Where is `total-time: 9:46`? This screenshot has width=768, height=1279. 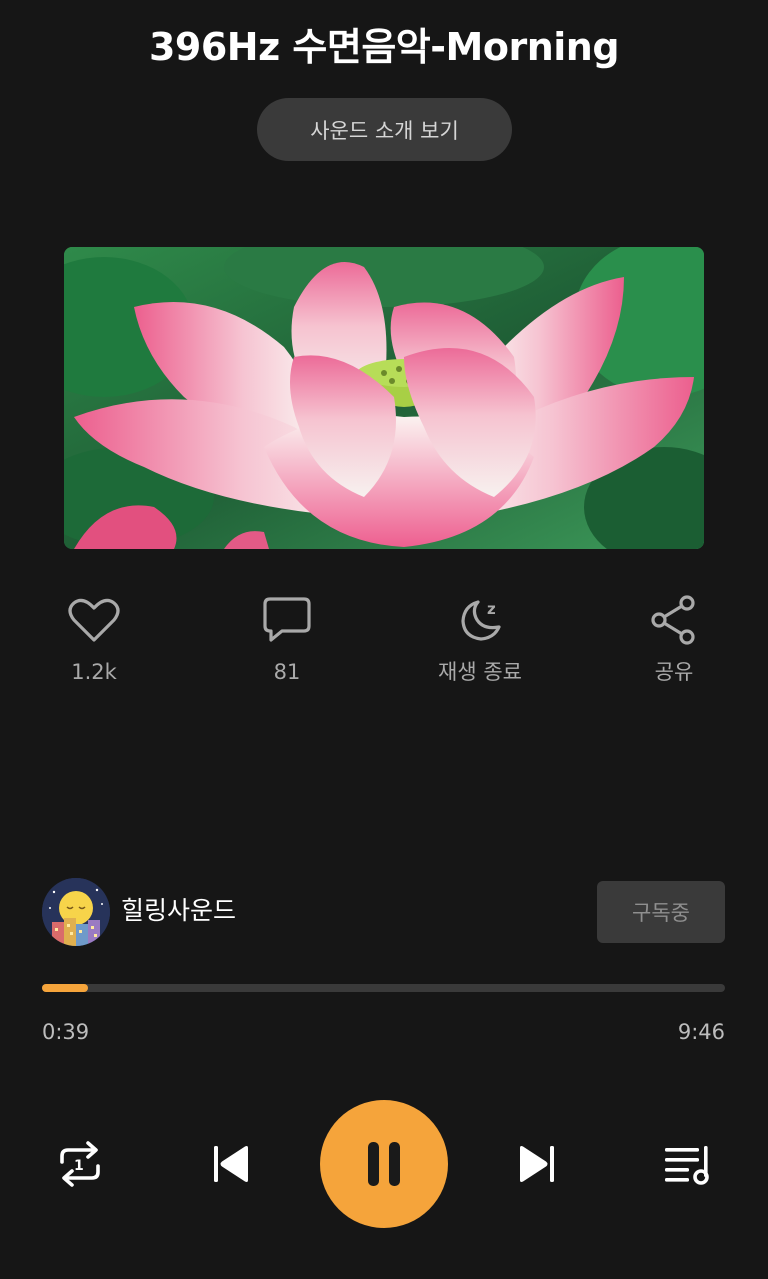
total-time: 9:46 is located at coordinates (701, 1032).